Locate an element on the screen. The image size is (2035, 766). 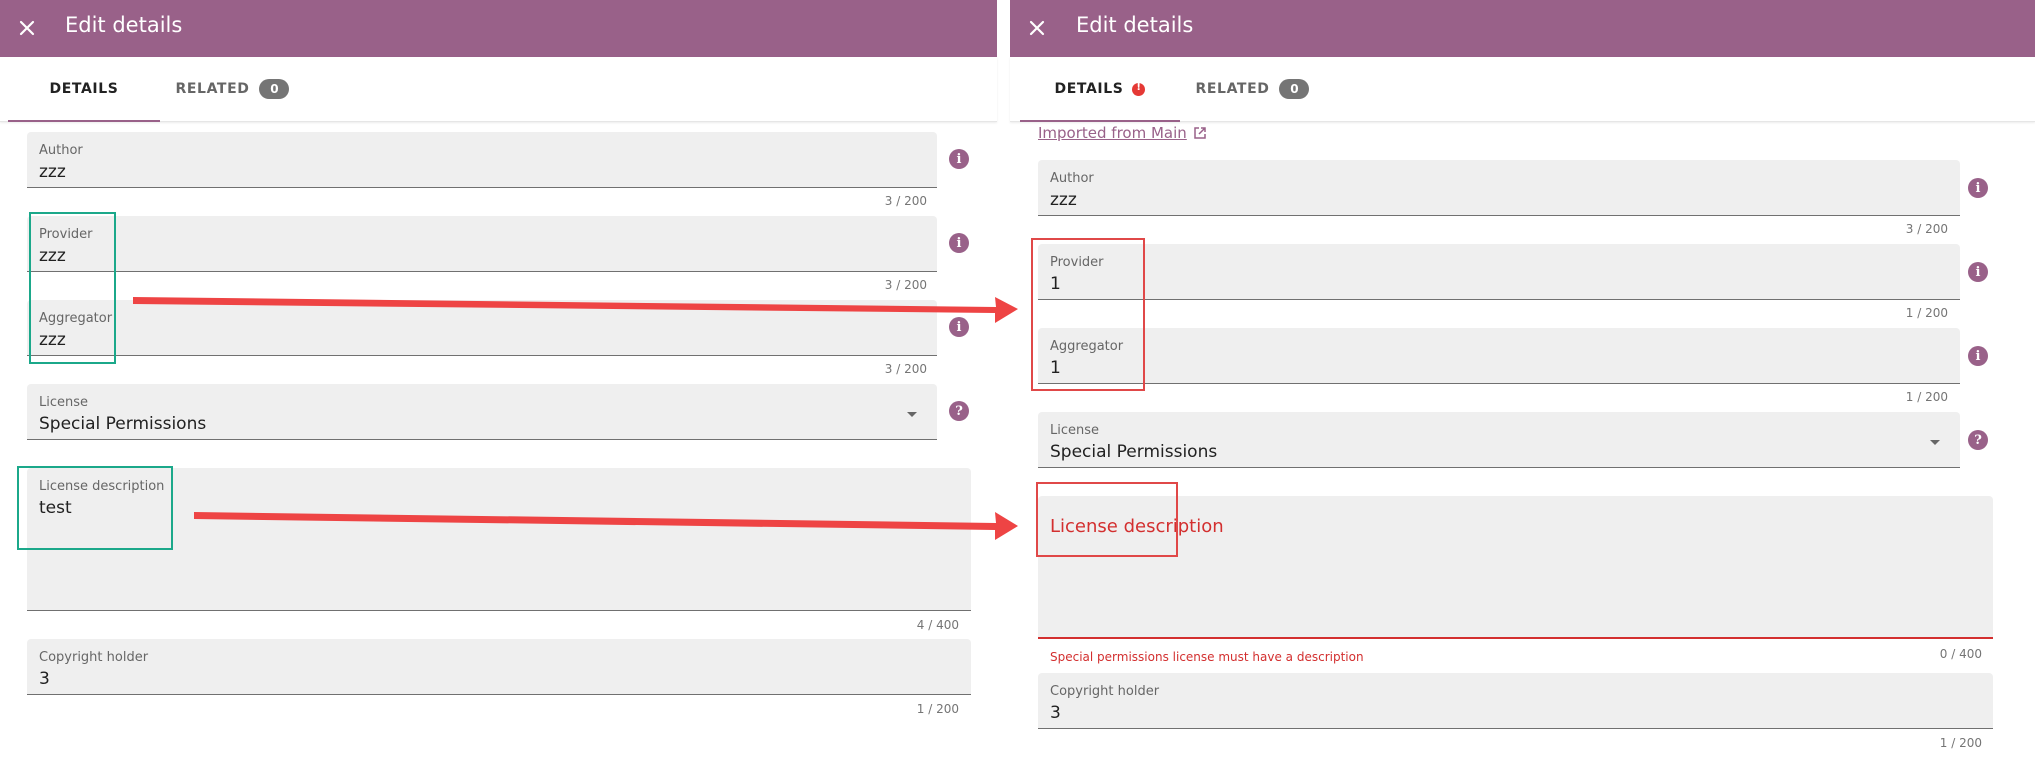
license-description-counter: 4 / 400 is located at coordinates (937, 625).